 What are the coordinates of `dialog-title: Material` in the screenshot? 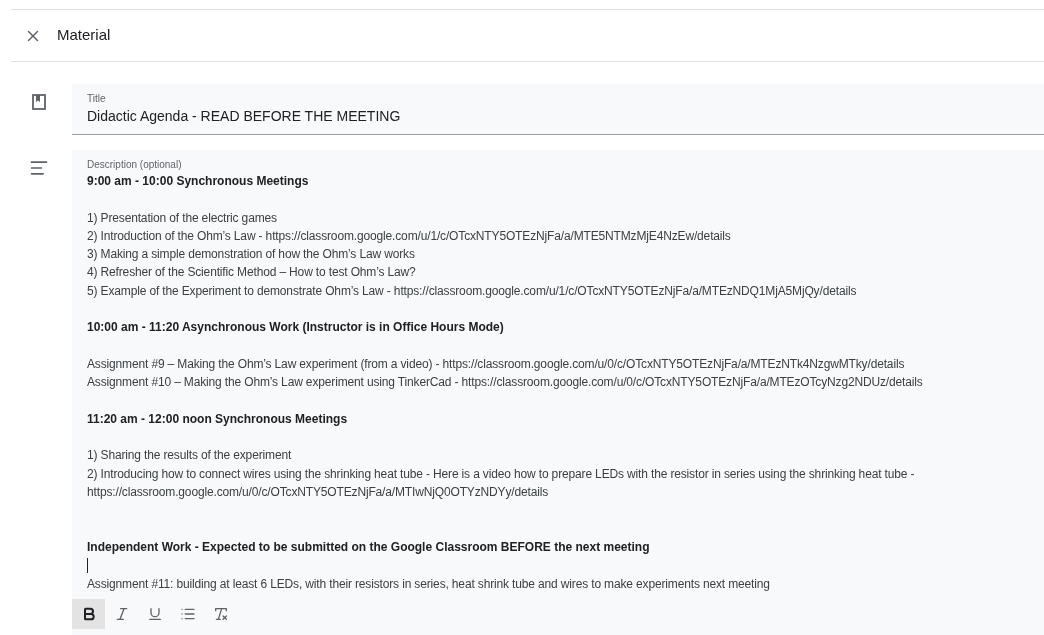 It's located at (84, 35).